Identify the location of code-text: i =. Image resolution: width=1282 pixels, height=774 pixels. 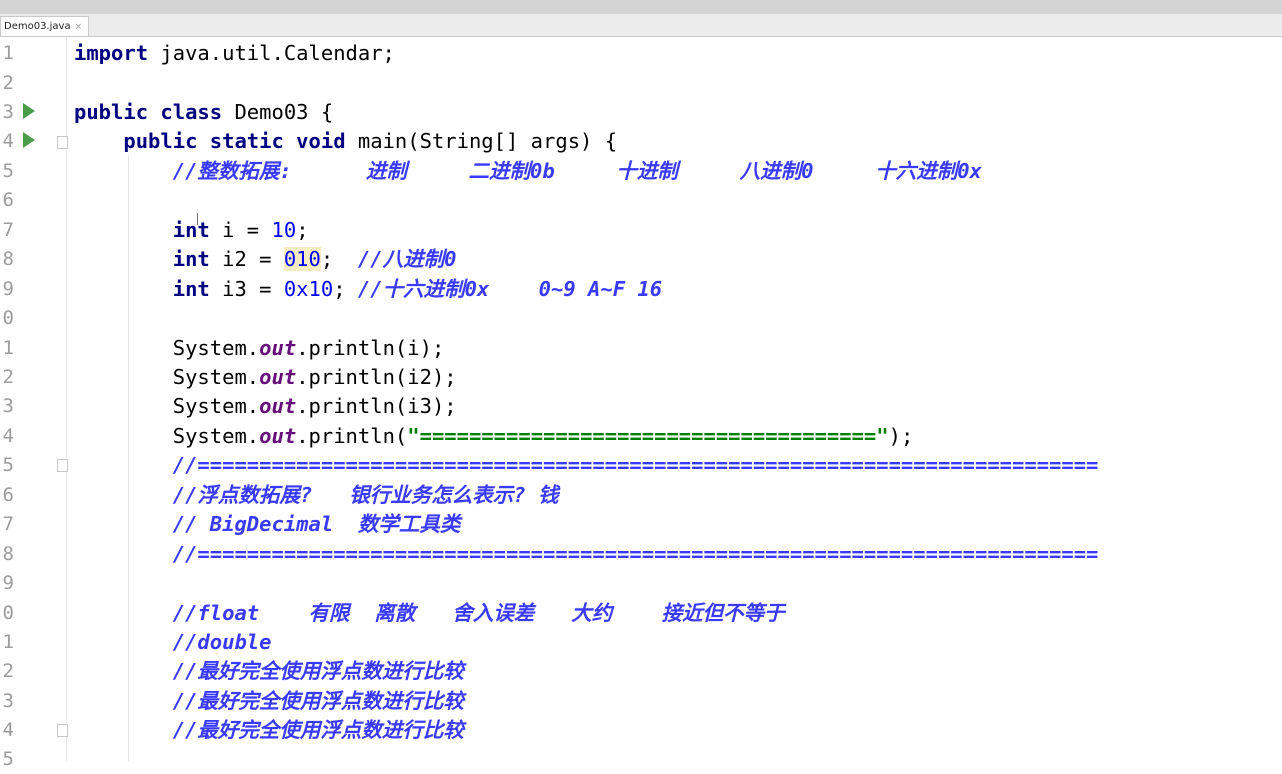
(240, 230).